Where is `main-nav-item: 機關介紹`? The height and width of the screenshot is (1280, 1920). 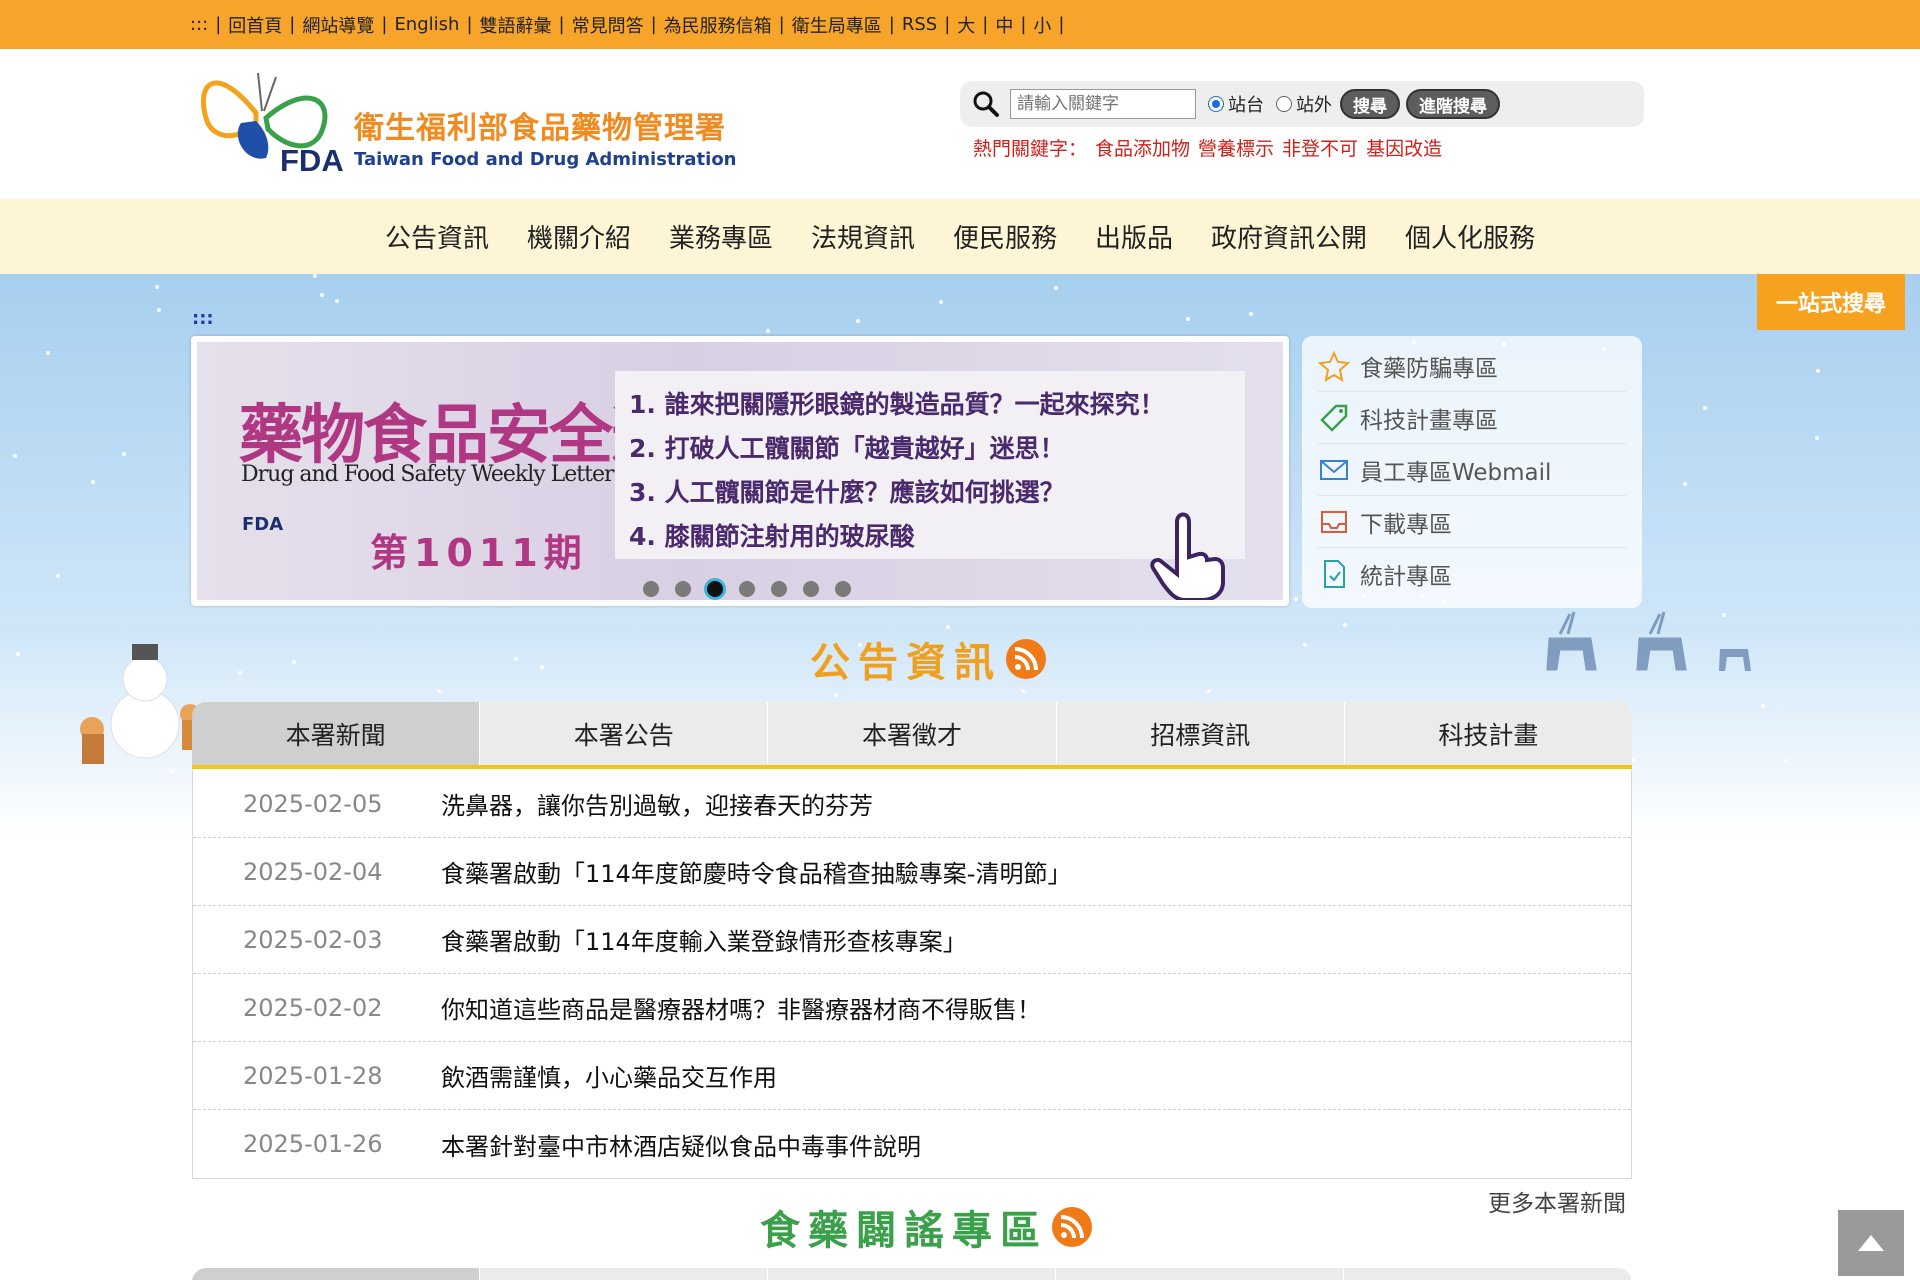 main-nav-item: 機關介紹 is located at coordinates (579, 236).